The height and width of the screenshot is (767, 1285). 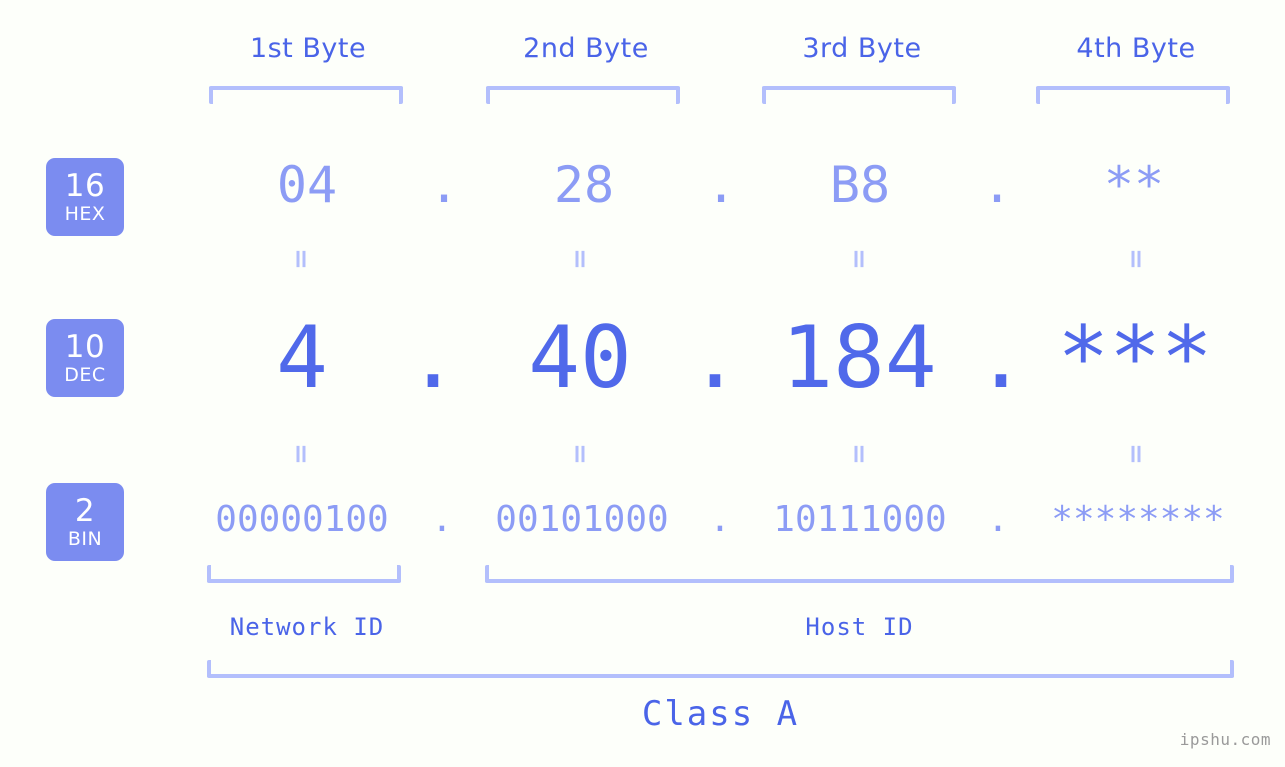 I want to click on base-badge-bin-abbr: BIN, so click(x=85, y=538).